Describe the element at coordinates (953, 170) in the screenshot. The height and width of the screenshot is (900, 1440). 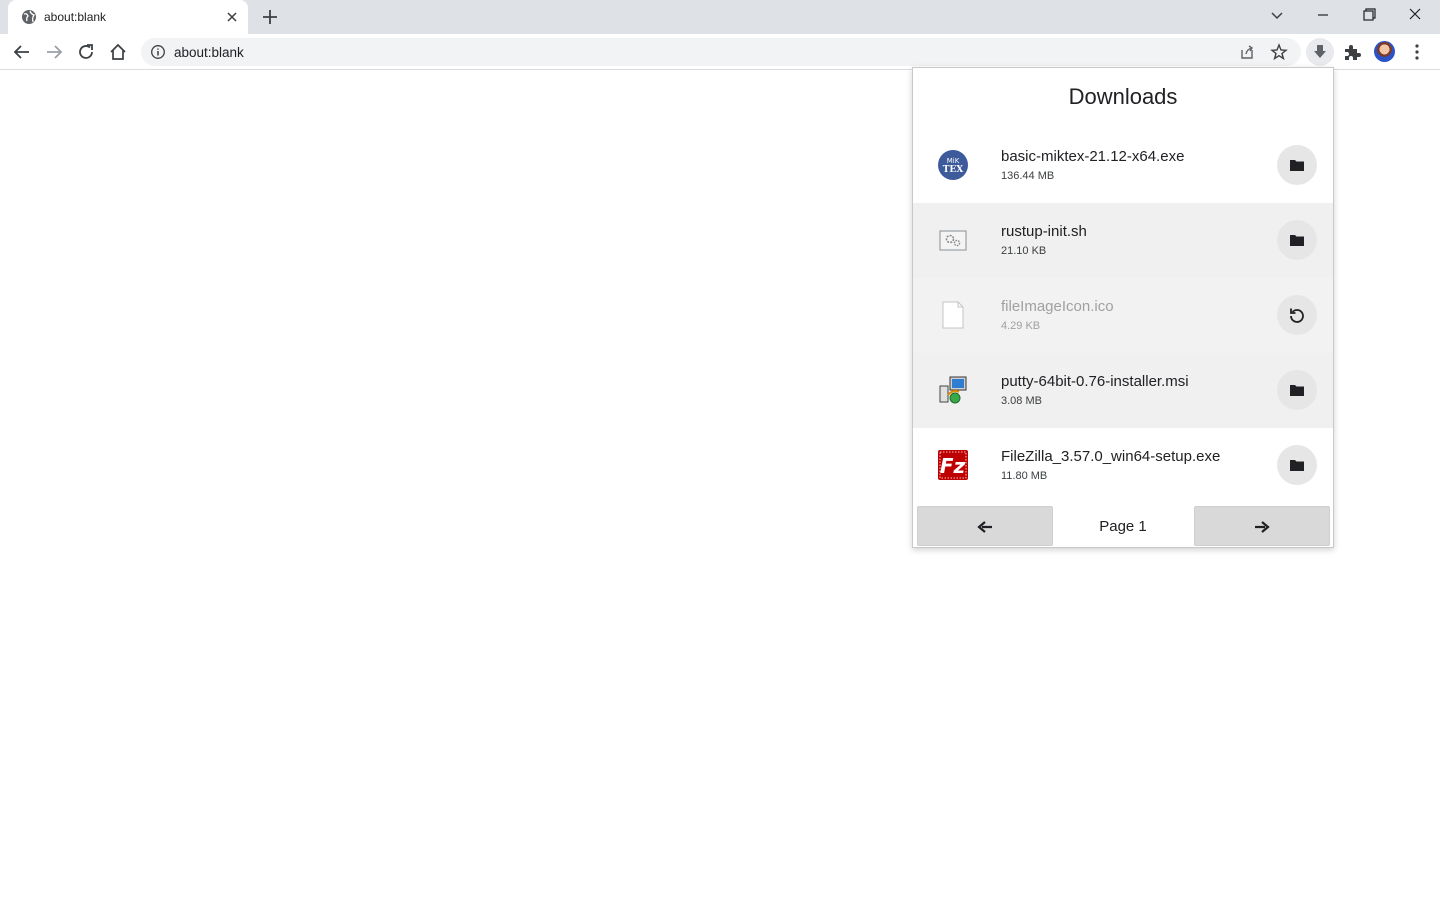
I see `svg-text: TEX` at that location.